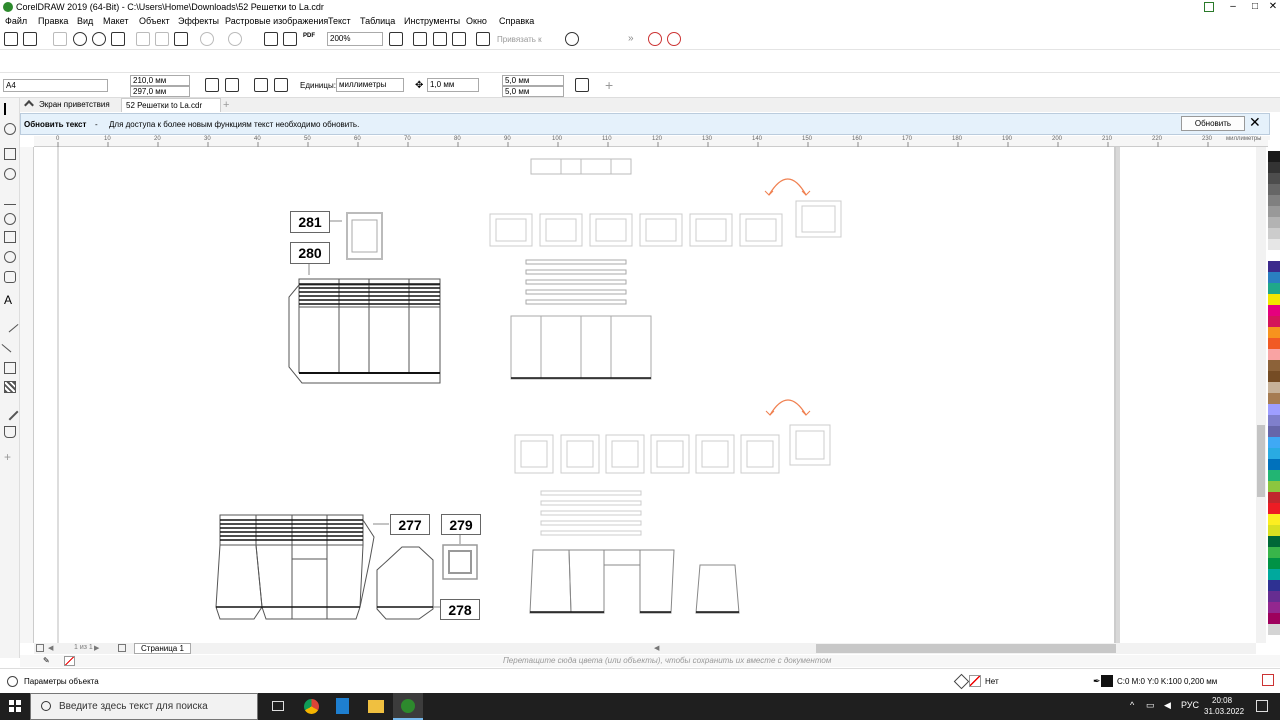 The width and height of the screenshot is (1280, 720). Describe the element at coordinates (10, 154) in the screenshot. I see `crop-tool-icon` at that location.